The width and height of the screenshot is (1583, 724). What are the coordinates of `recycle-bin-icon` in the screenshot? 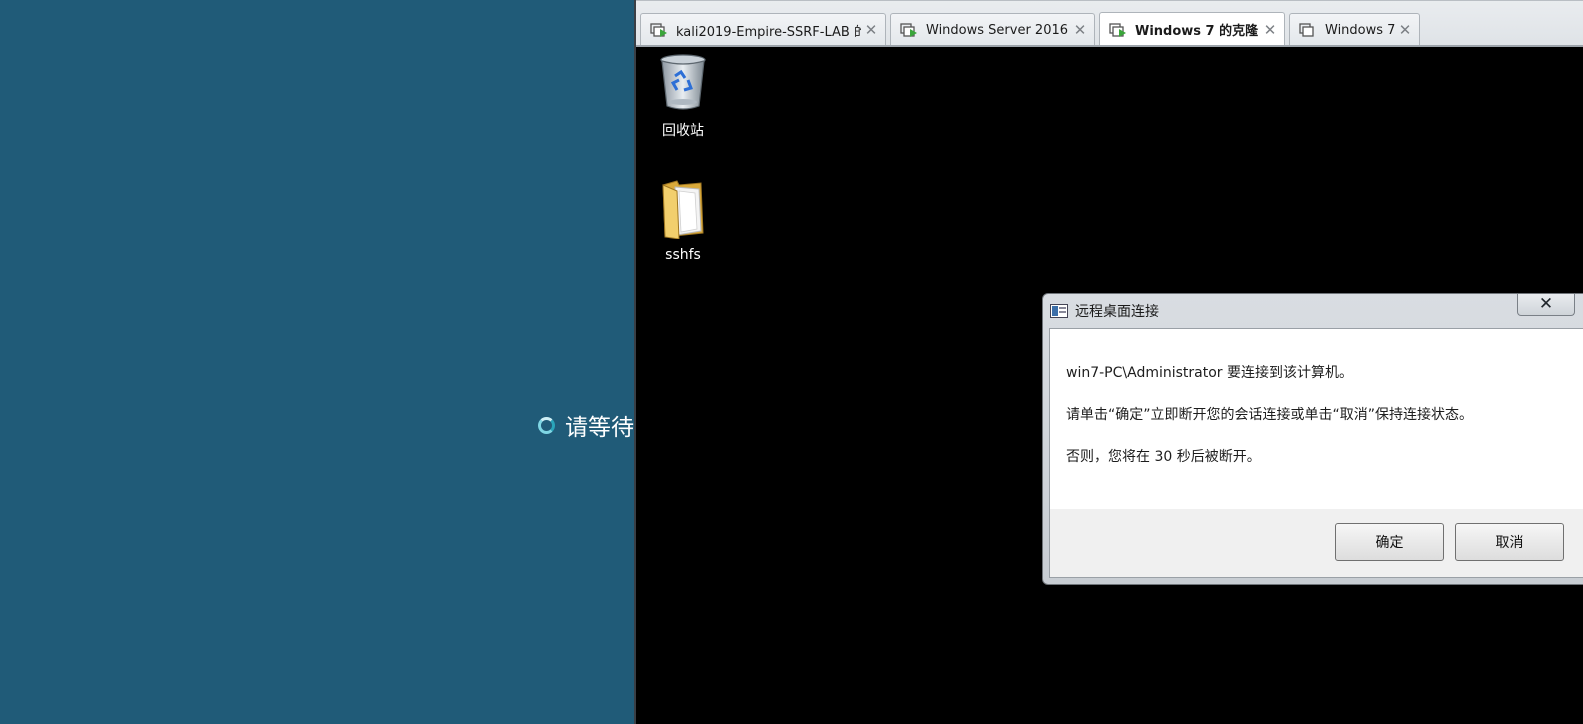 It's located at (683, 82).